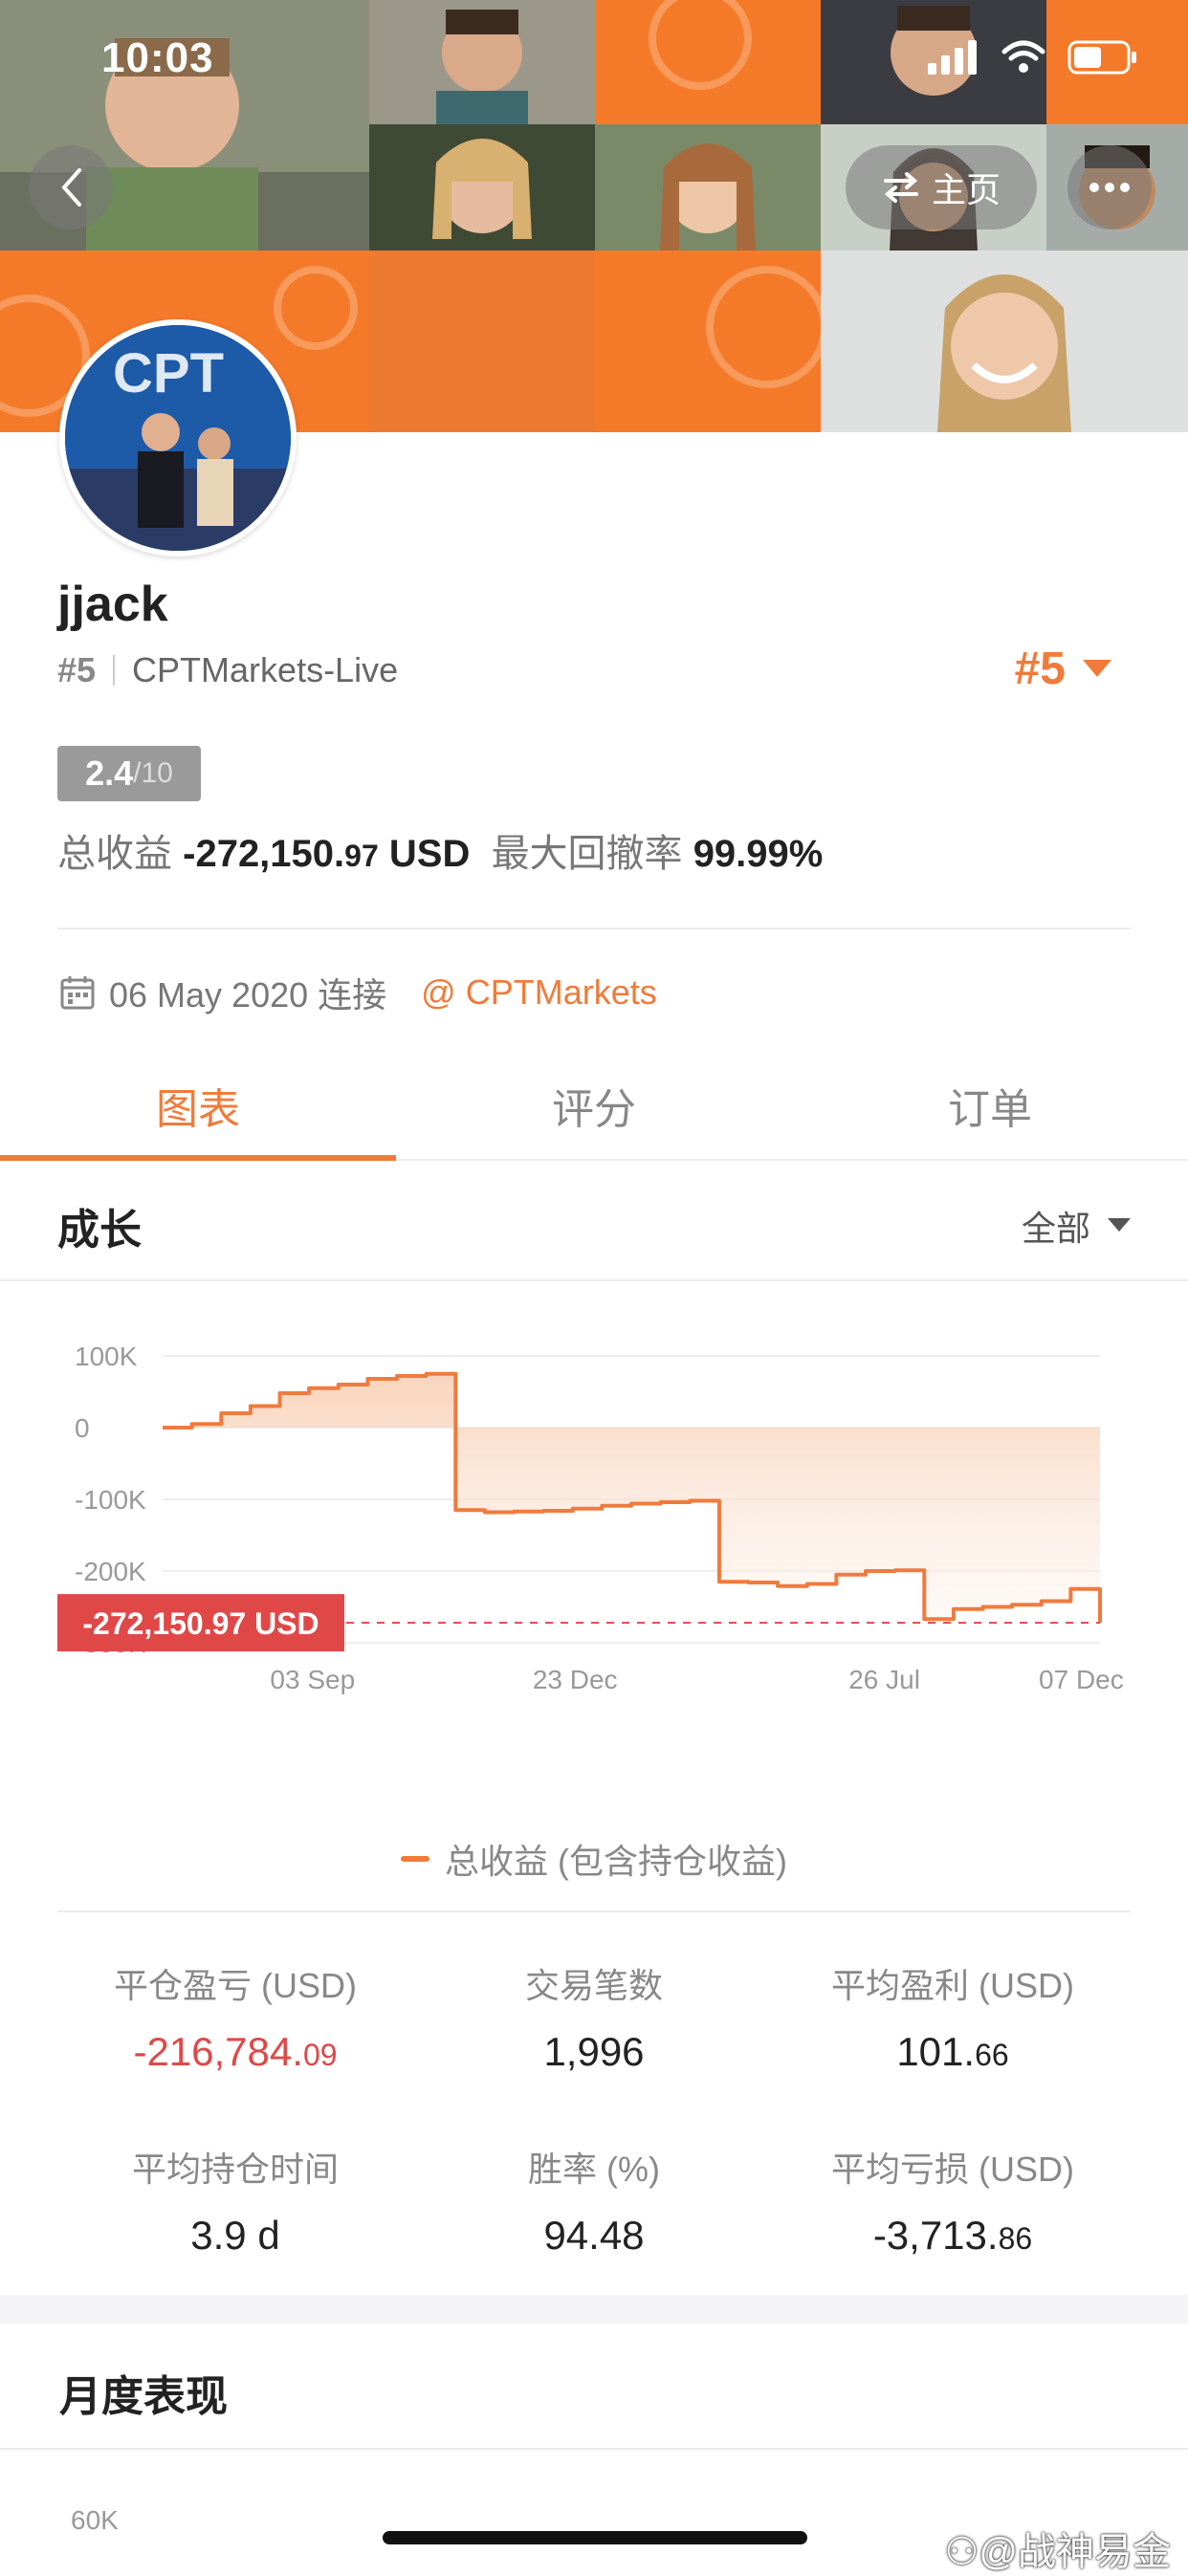  I want to click on range-filter: 全部, so click(1076, 1226).